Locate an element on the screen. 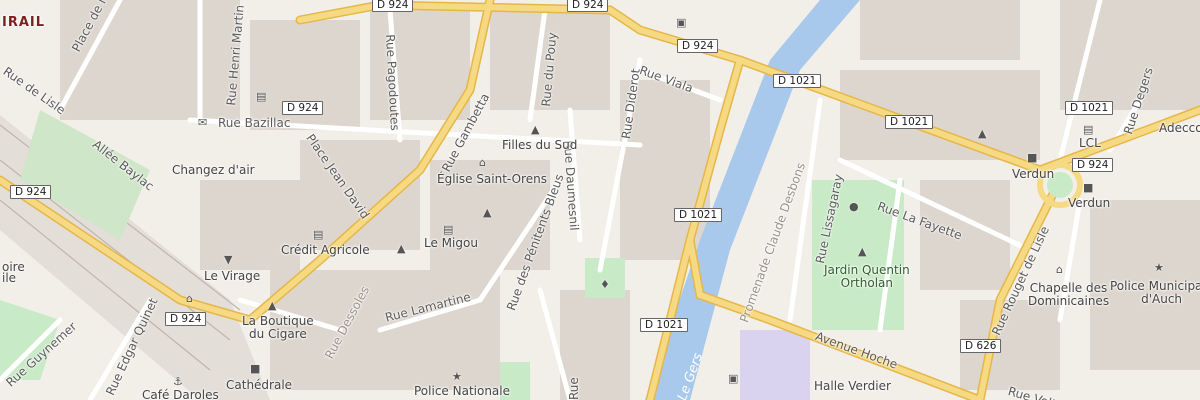  poi-la-boutique-du-cigare: La Boutique du Cigare is located at coordinates (278, 328).